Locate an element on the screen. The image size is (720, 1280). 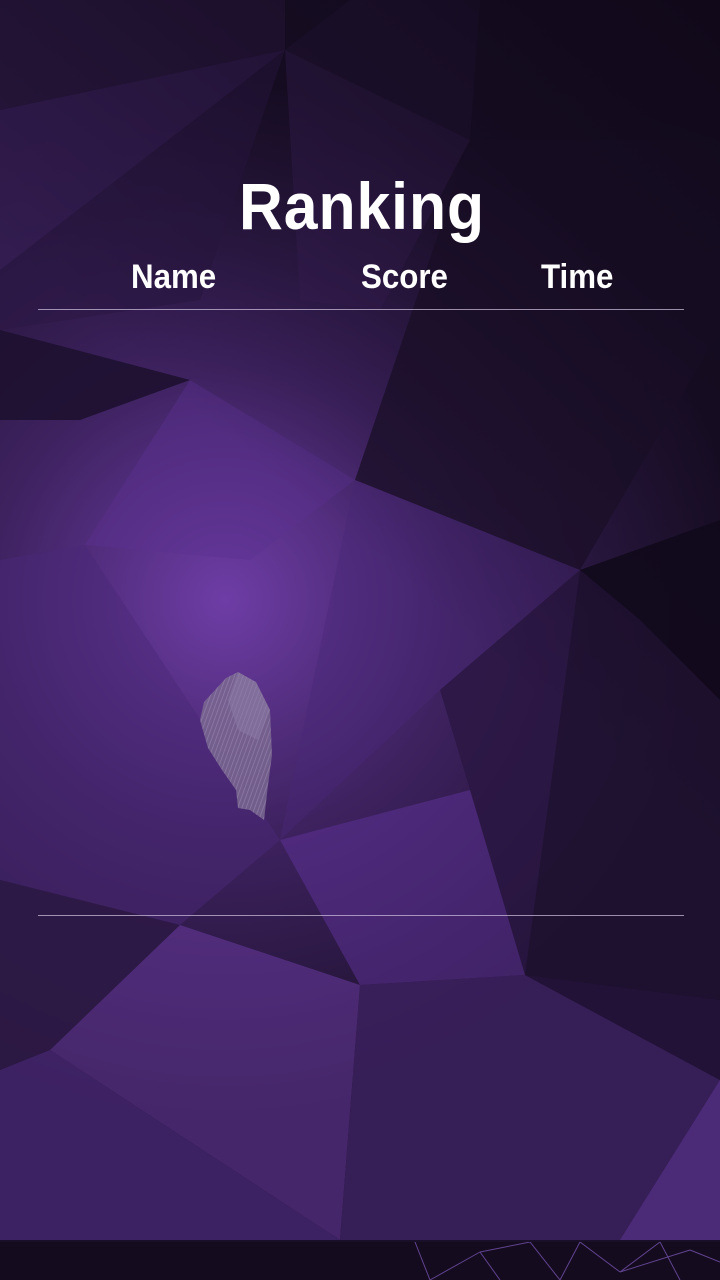
crystal-loading-icon is located at coordinates (236, 746).